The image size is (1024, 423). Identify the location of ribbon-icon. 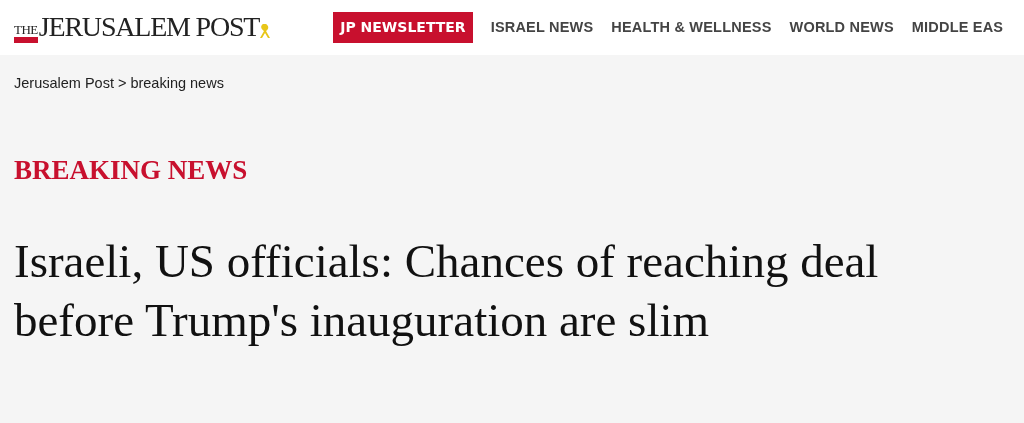
(265, 30).